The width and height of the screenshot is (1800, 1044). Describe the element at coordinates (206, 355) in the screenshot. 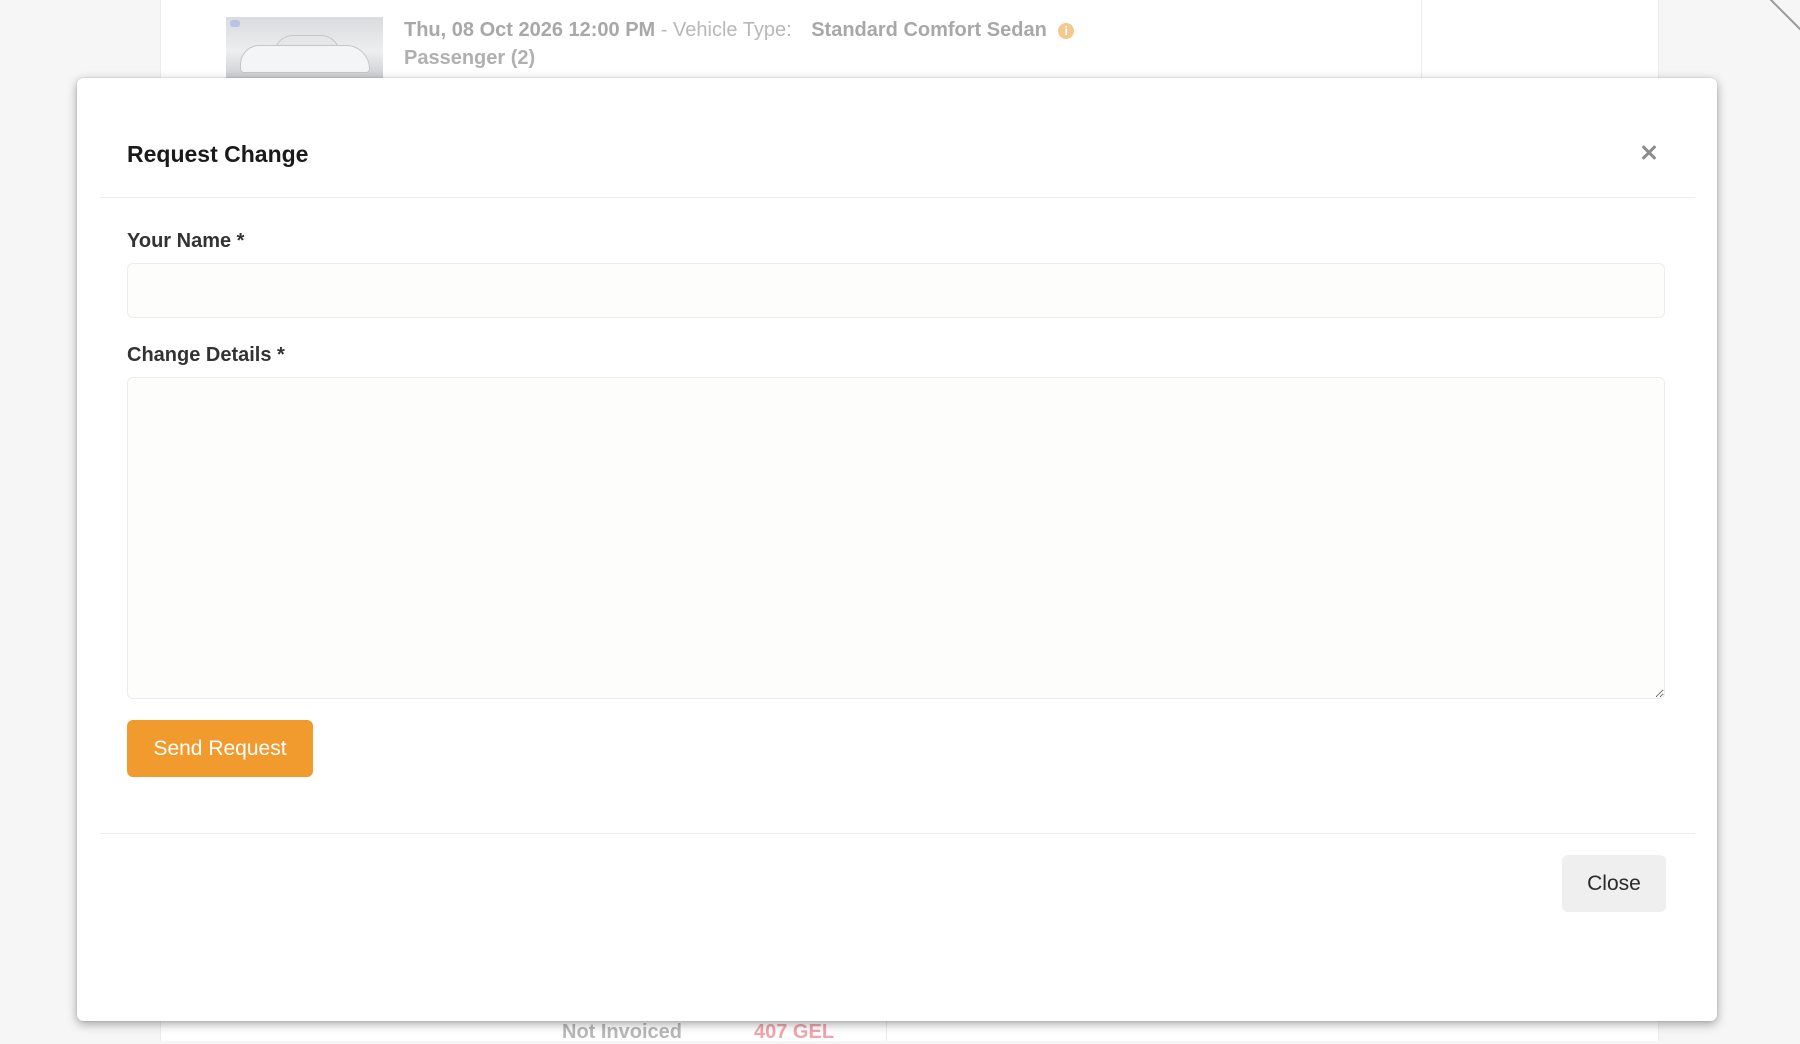

I see `change-details-label: Change Details *` at that location.